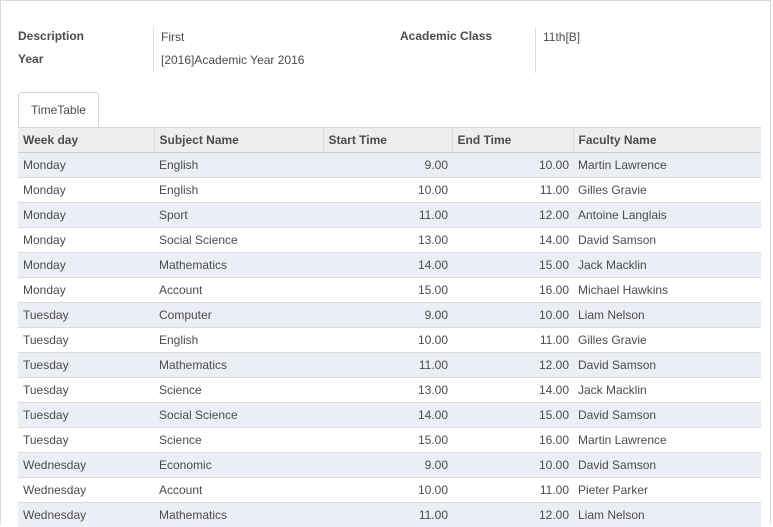  I want to click on table-row: MondayMathematics14.0015.00Jack Macklin, so click(389, 265).